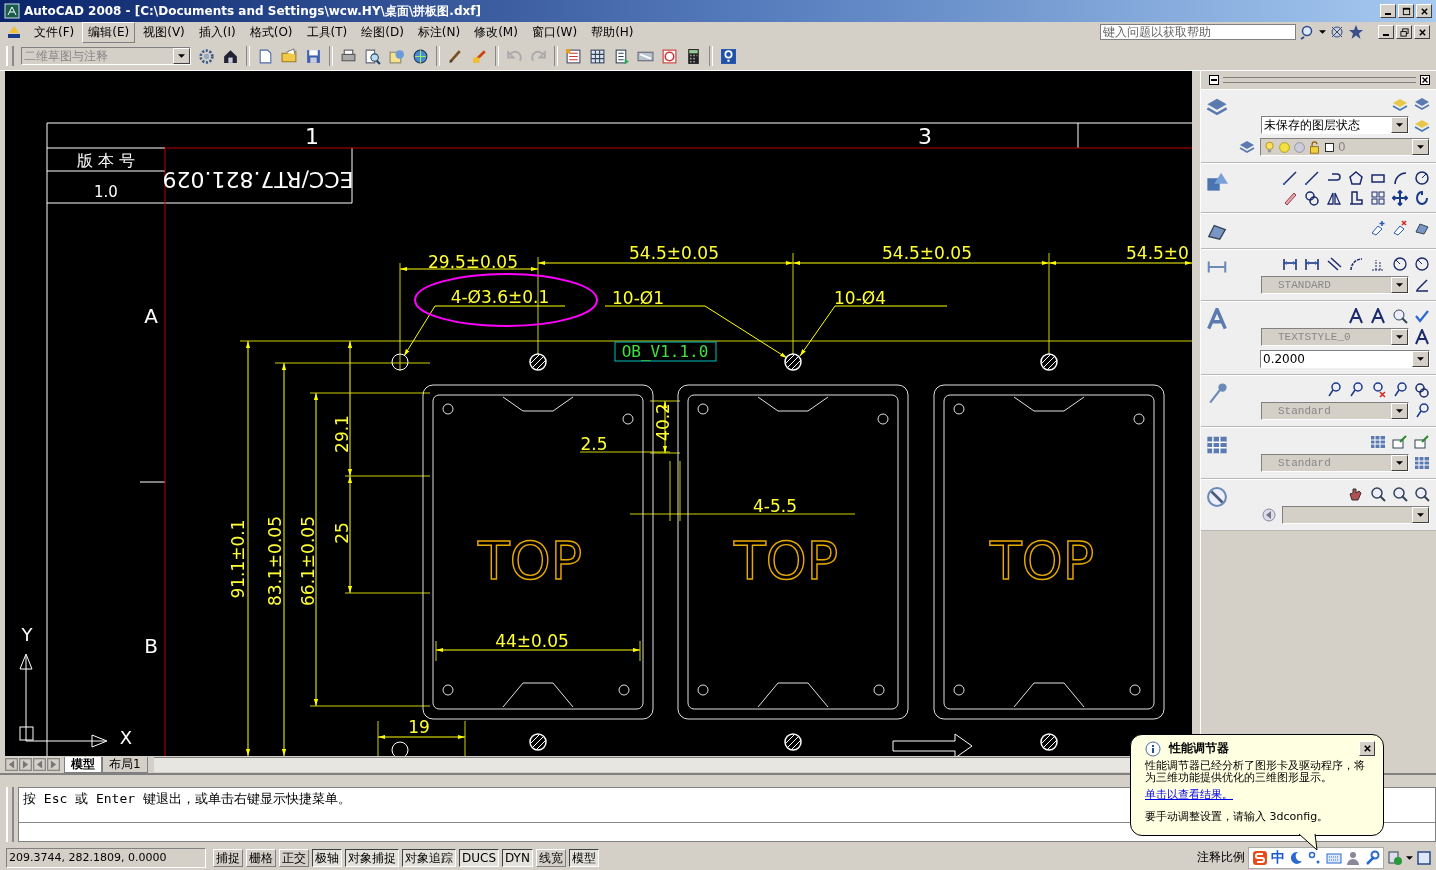  What do you see at coordinates (109, 32) in the screenshot?
I see `menu-item: 编辑(E)` at bounding box center [109, 32].